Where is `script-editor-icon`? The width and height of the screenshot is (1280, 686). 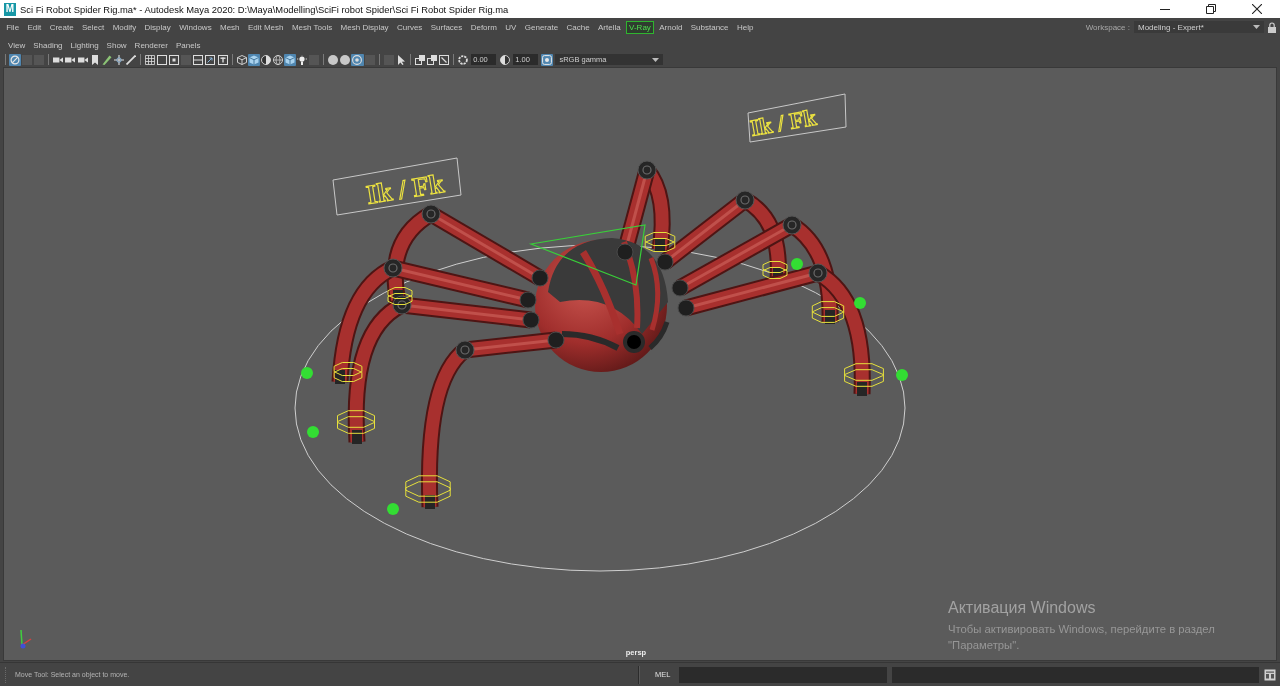 script-editor-icon is located at coordinates (1270, 674).